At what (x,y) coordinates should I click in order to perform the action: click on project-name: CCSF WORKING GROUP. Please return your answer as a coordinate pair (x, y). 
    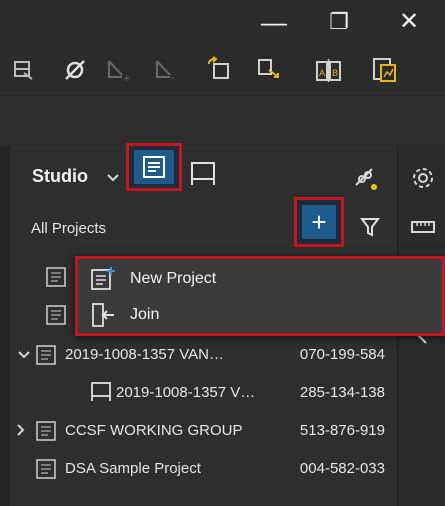
    Looking at the image, I should click on (154, 430).